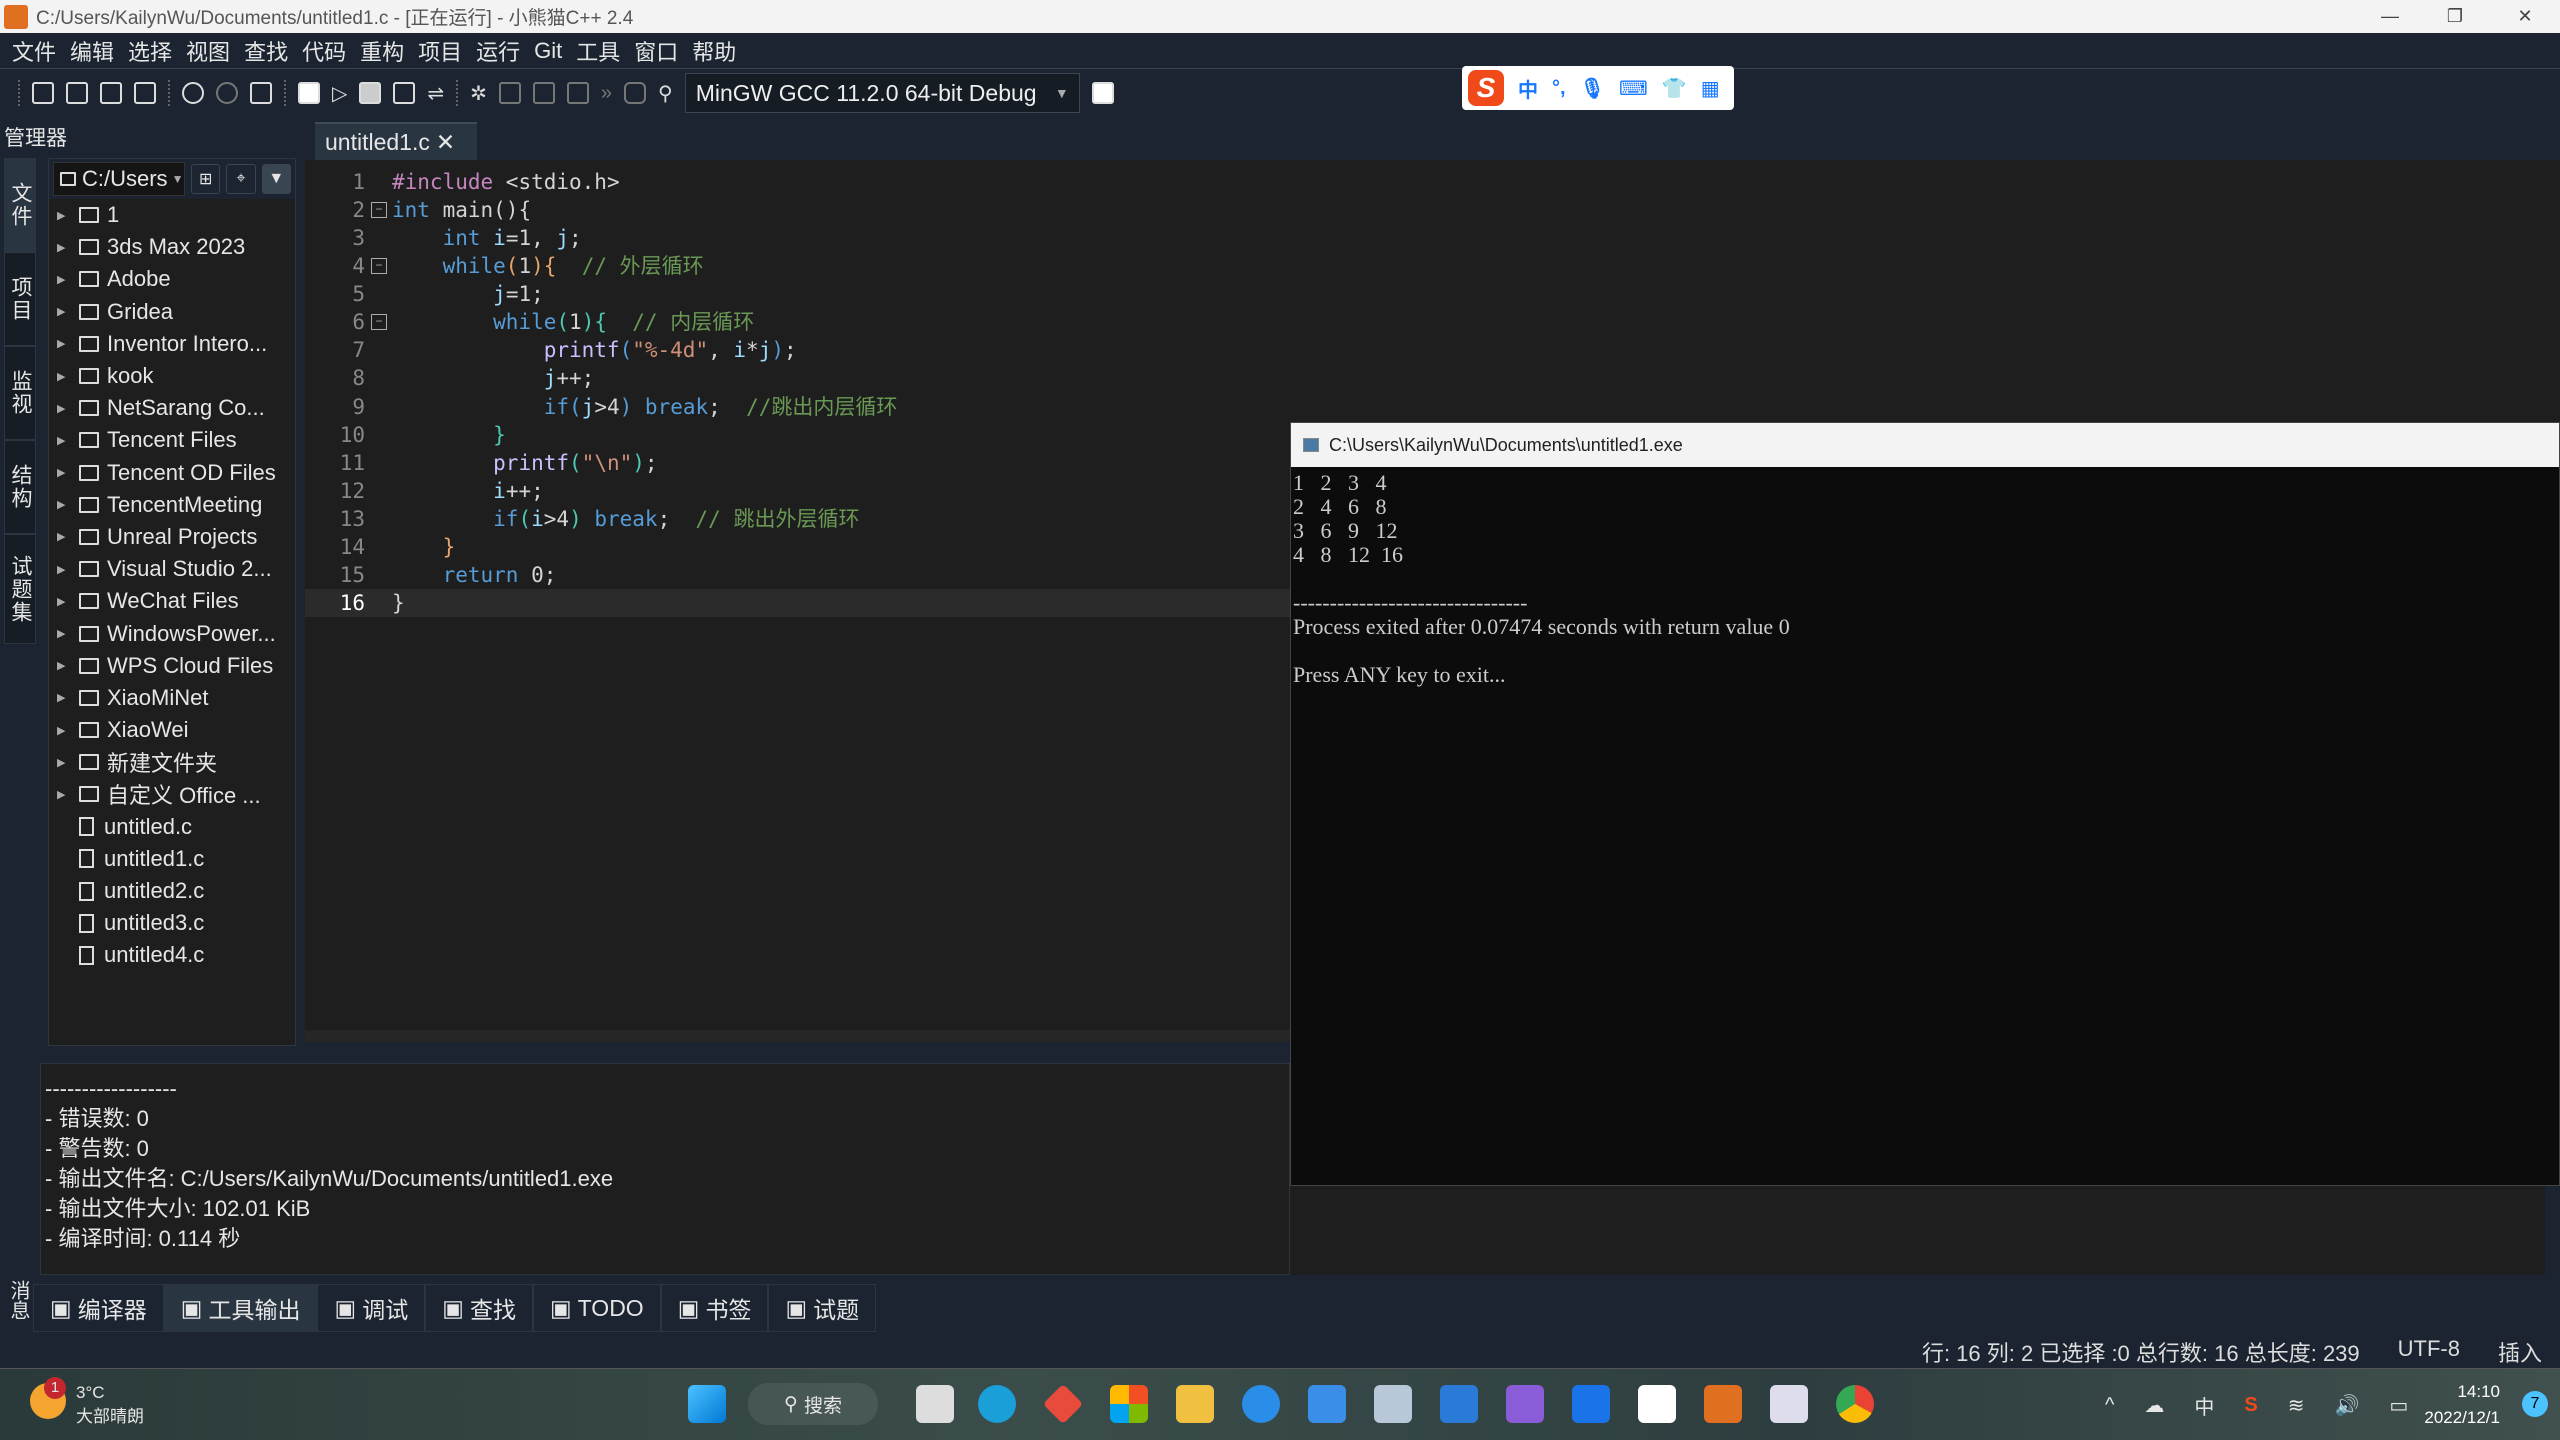 The height and width of the screenshot is (1440, 2560). What do you see at coordinates (1432, 378) in the screenshot?
I see `code-line: 8 j++;` at bounding box center [1432, 378].